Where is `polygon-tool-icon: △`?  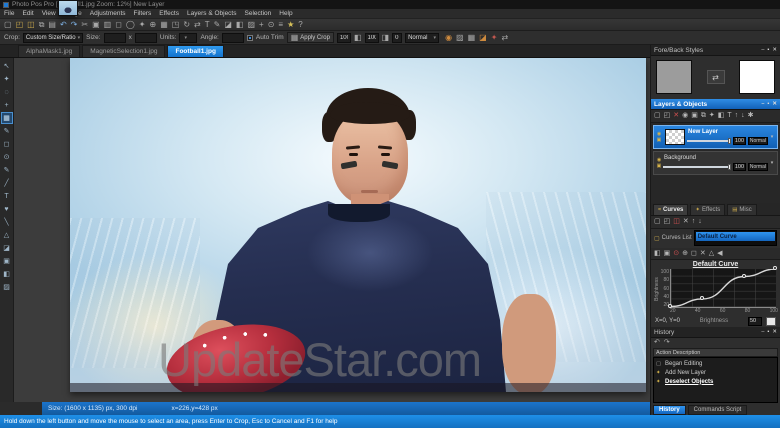
polygon-tool-icon: △ is located at coordinates (7, 235).